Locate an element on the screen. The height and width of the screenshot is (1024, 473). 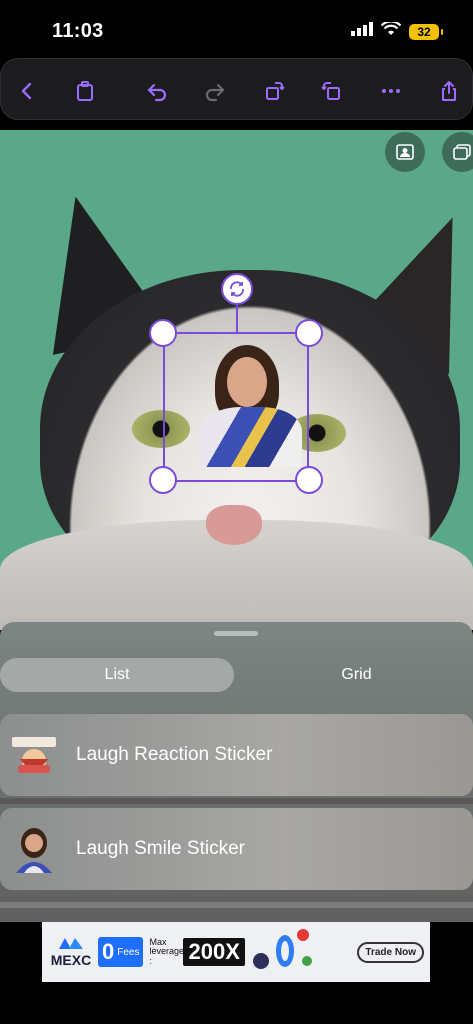
photos-icon is located at coordinates (462, 152).